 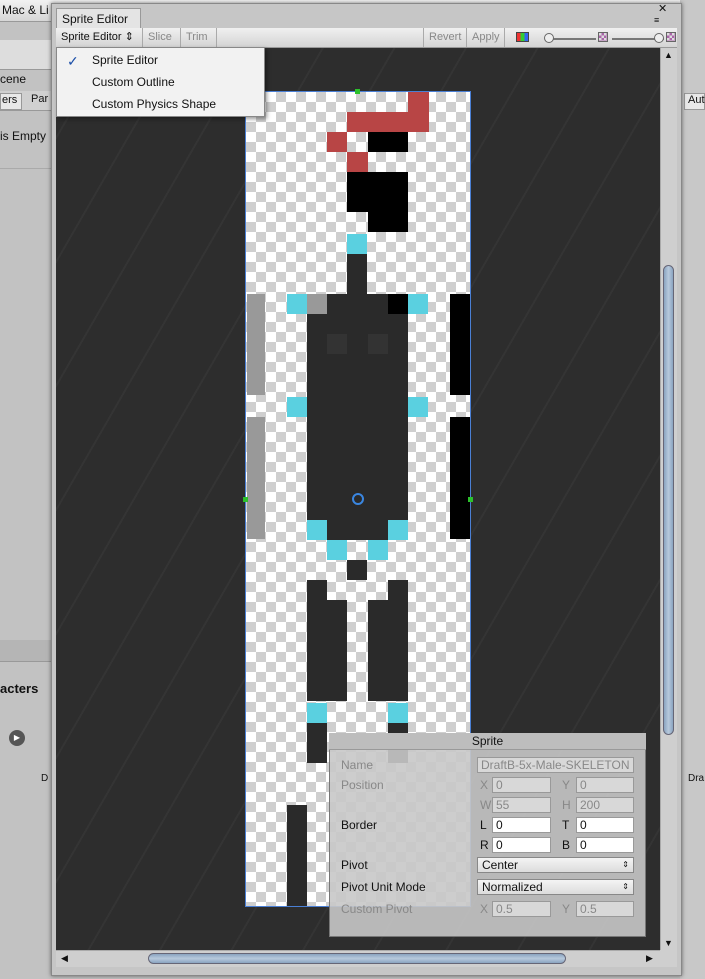 I want to click on scroll-right-icon: ▶, so click(x=649, y=958).